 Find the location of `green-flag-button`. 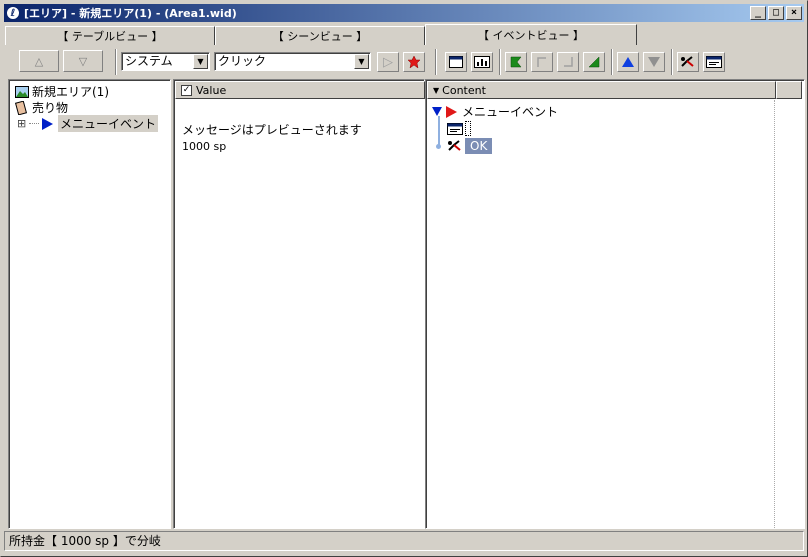

green-flag-button is located at coordinates (516, 62).